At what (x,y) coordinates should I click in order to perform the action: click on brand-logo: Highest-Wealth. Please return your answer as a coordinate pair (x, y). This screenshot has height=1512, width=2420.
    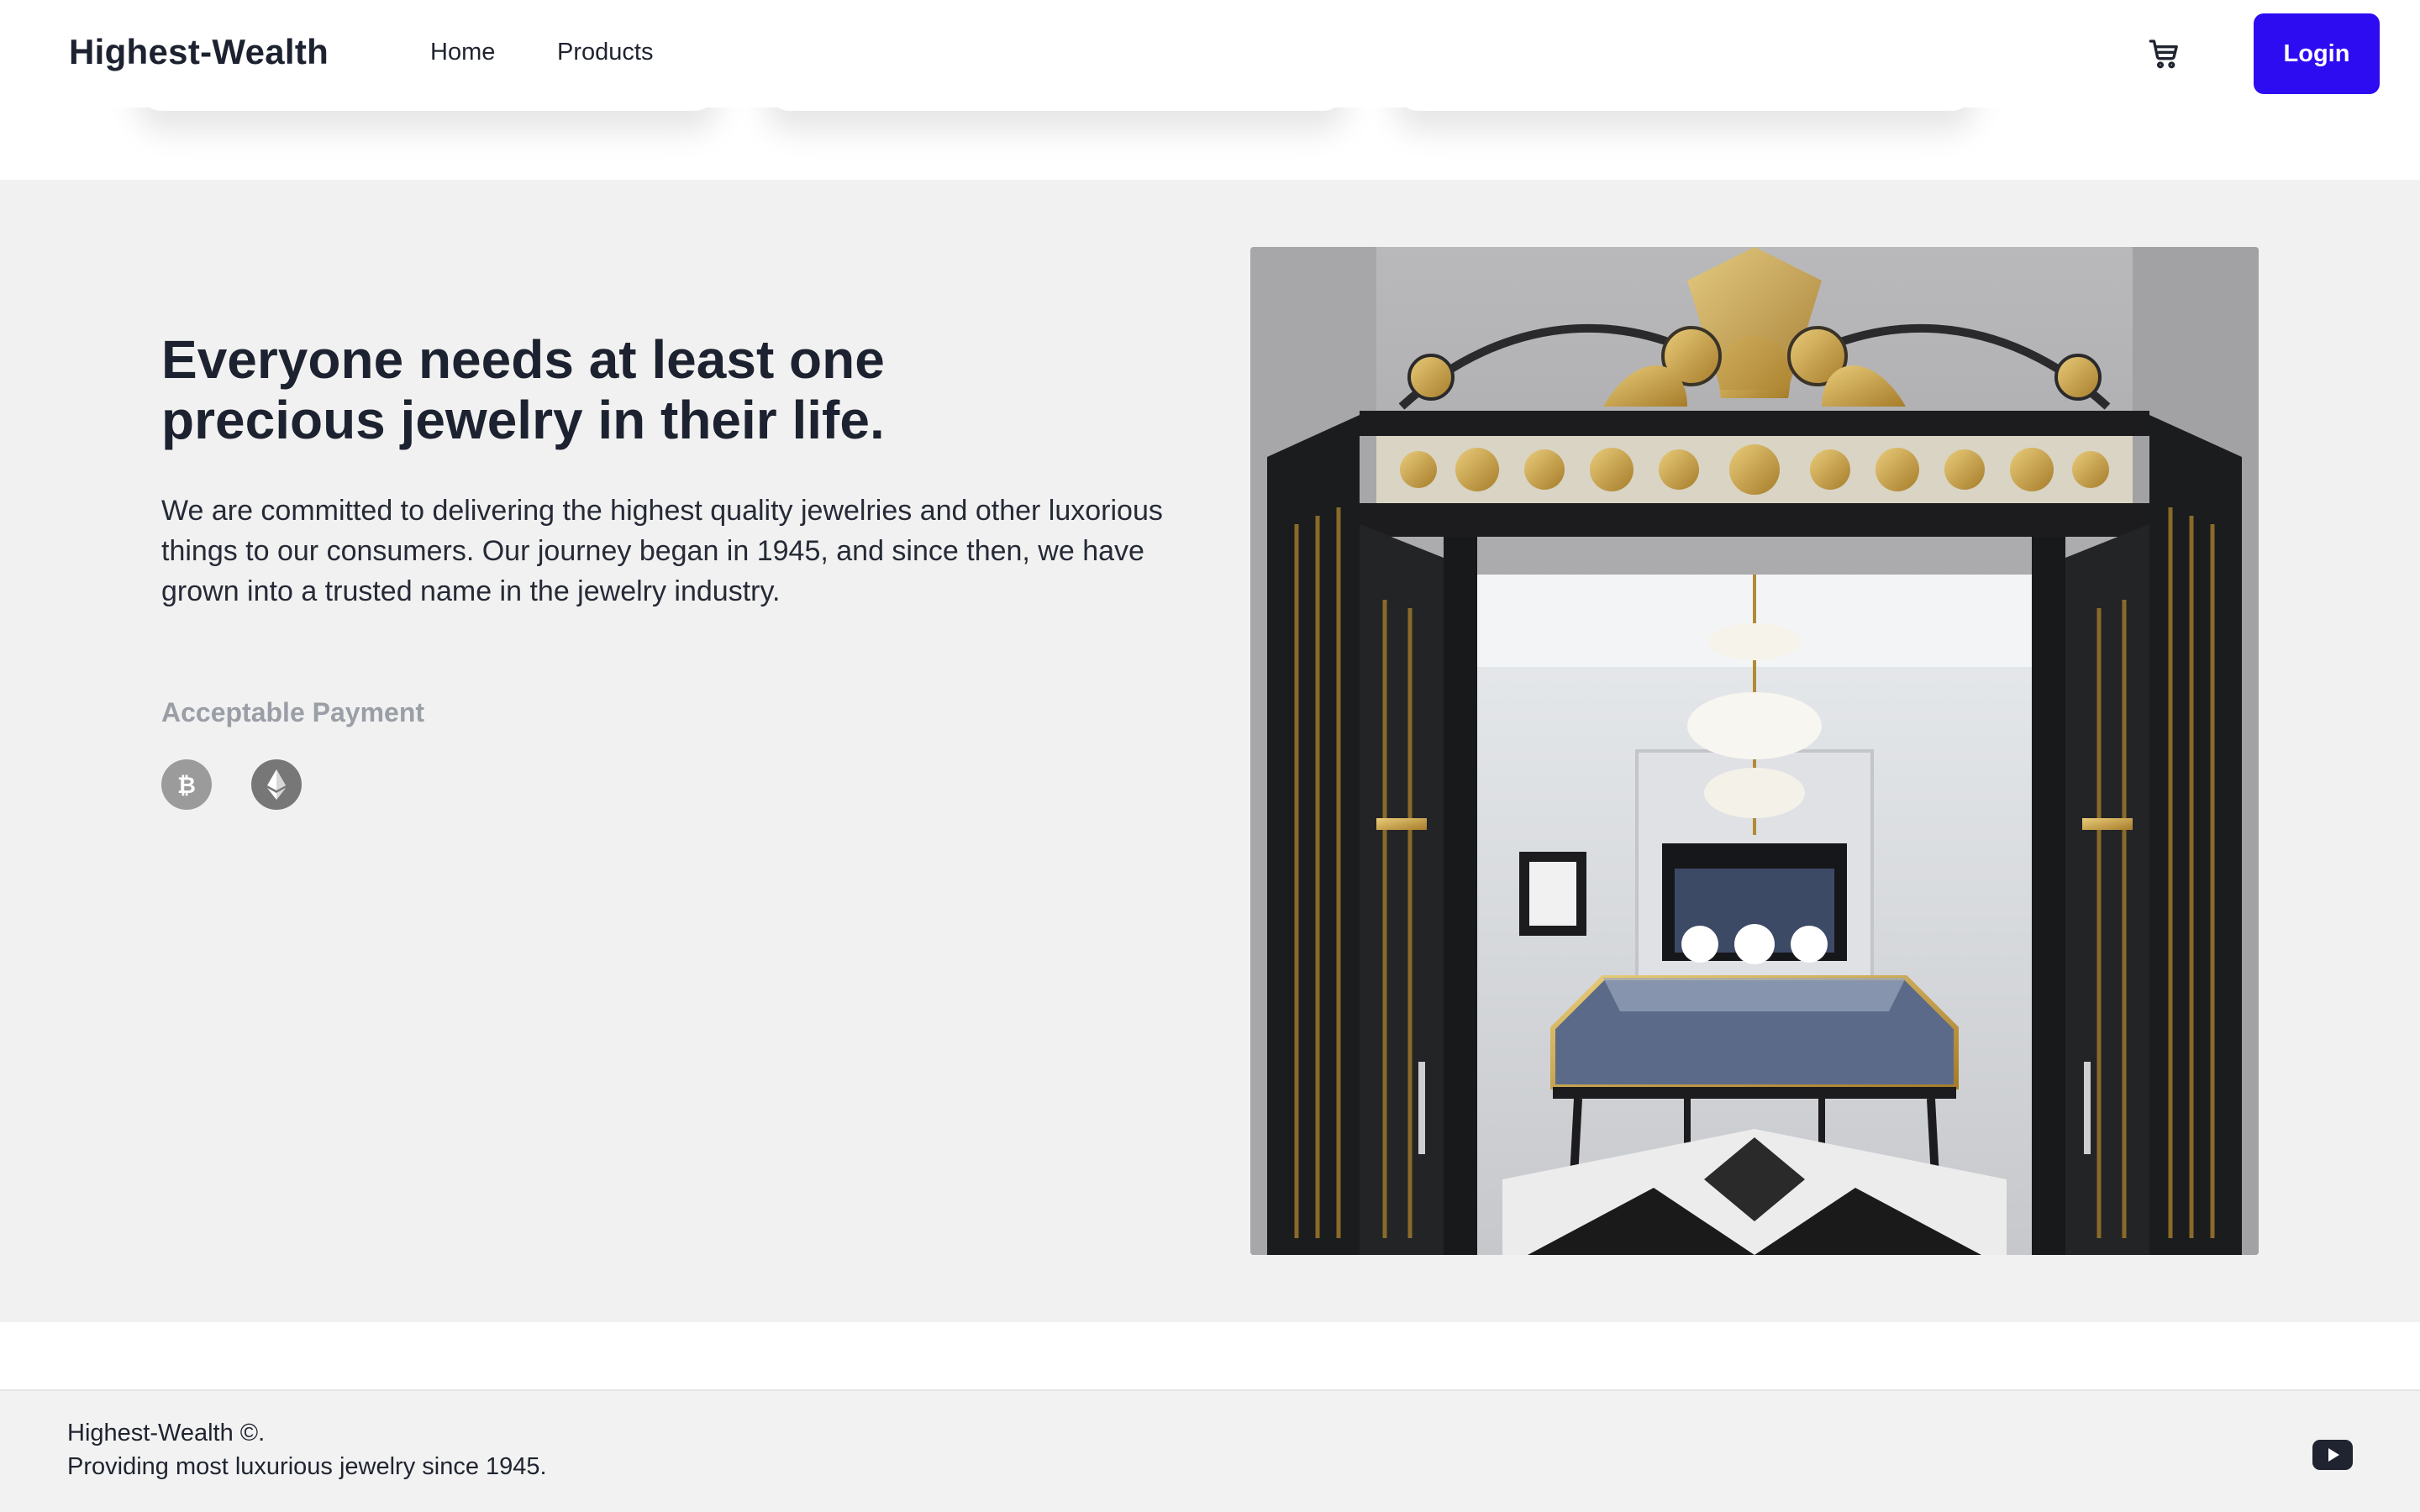
    Looking at the image, I should click on (199, 52).